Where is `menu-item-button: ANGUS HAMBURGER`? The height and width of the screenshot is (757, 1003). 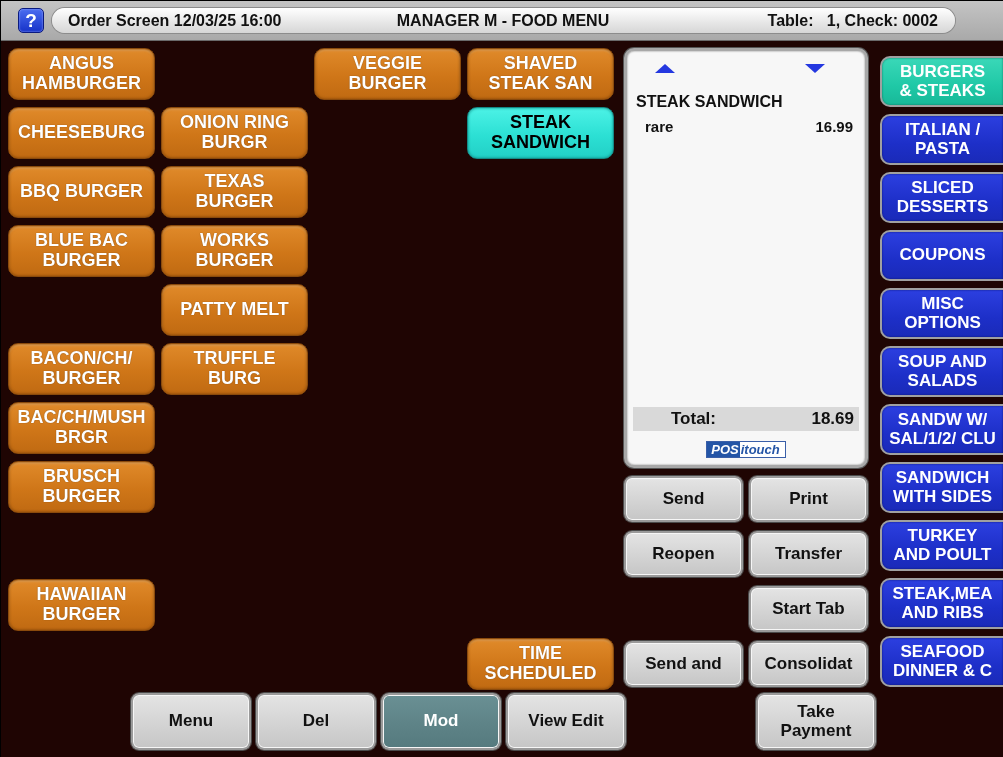
menu-item-button: ANGUS HAMBURGER is located at coordinates (81, 74).